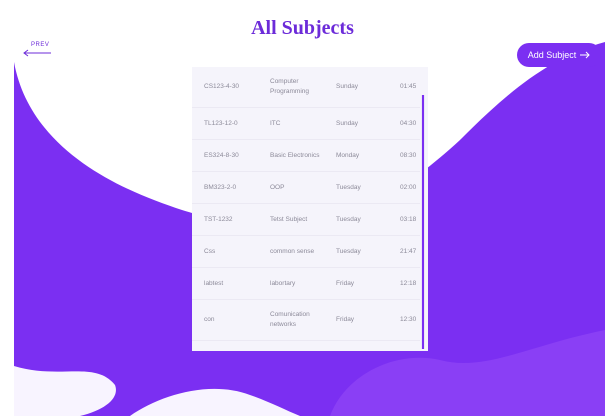  Describe the element at coordinates (290, 319) in the screenshot. I see `subject-name: Comunication networks` at that location.